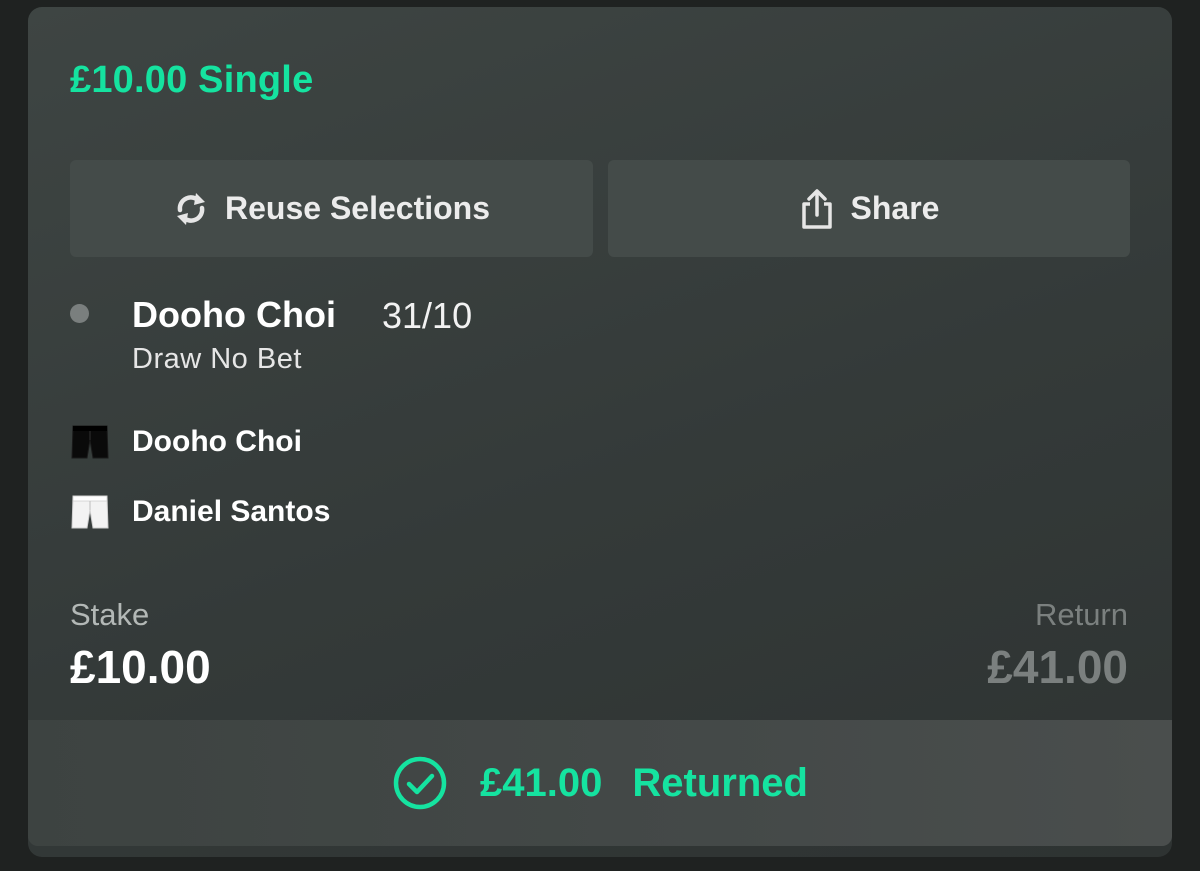  I want to click on share-button: Share, so click(869, 208).